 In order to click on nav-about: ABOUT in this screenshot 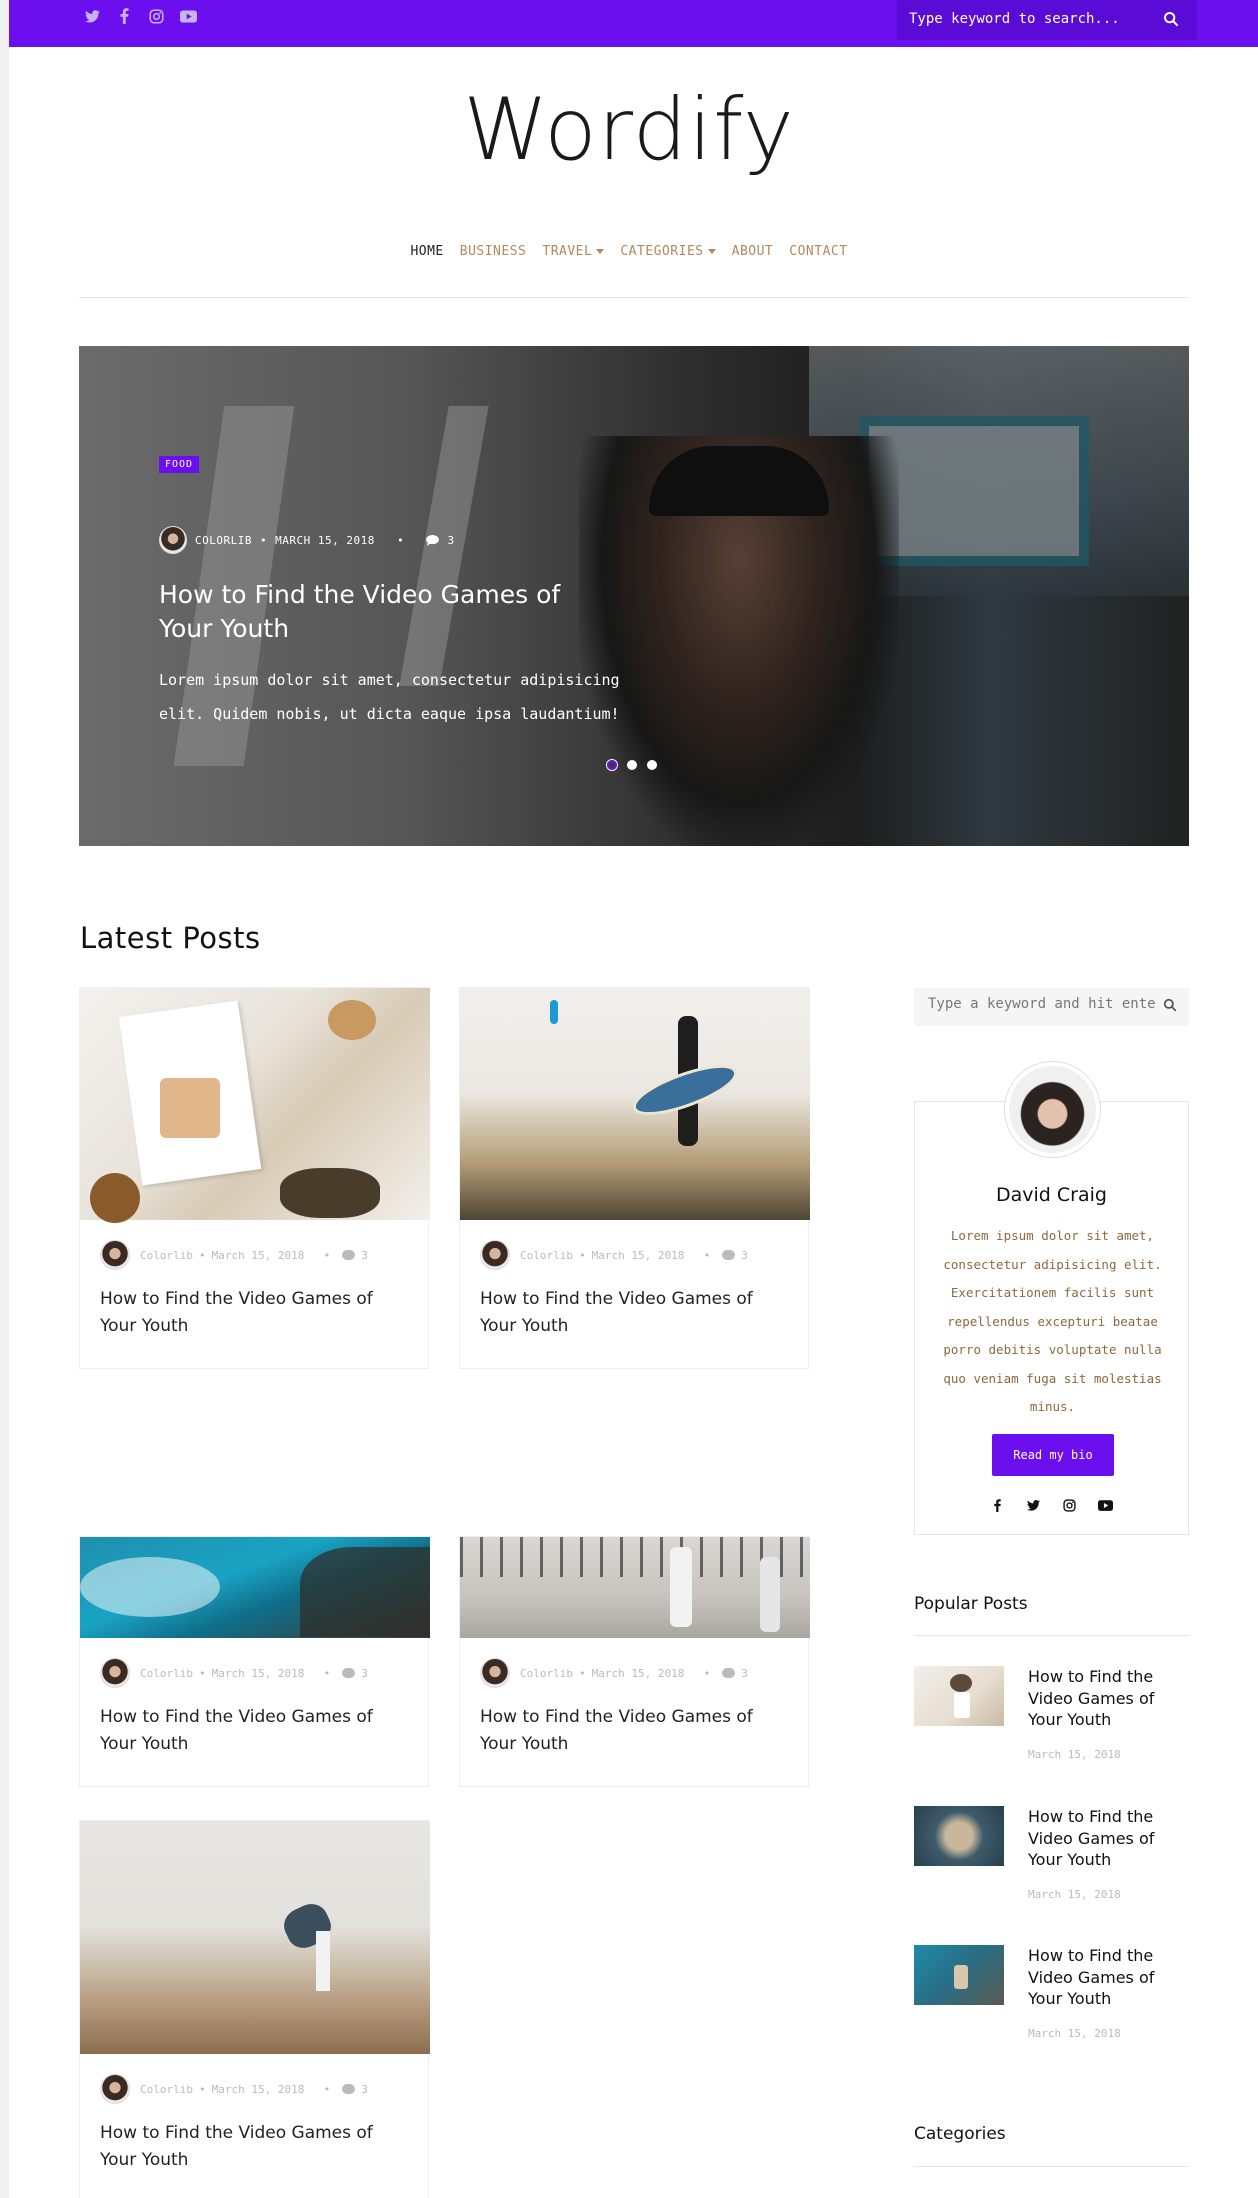, I will do `click(753, 251)`.